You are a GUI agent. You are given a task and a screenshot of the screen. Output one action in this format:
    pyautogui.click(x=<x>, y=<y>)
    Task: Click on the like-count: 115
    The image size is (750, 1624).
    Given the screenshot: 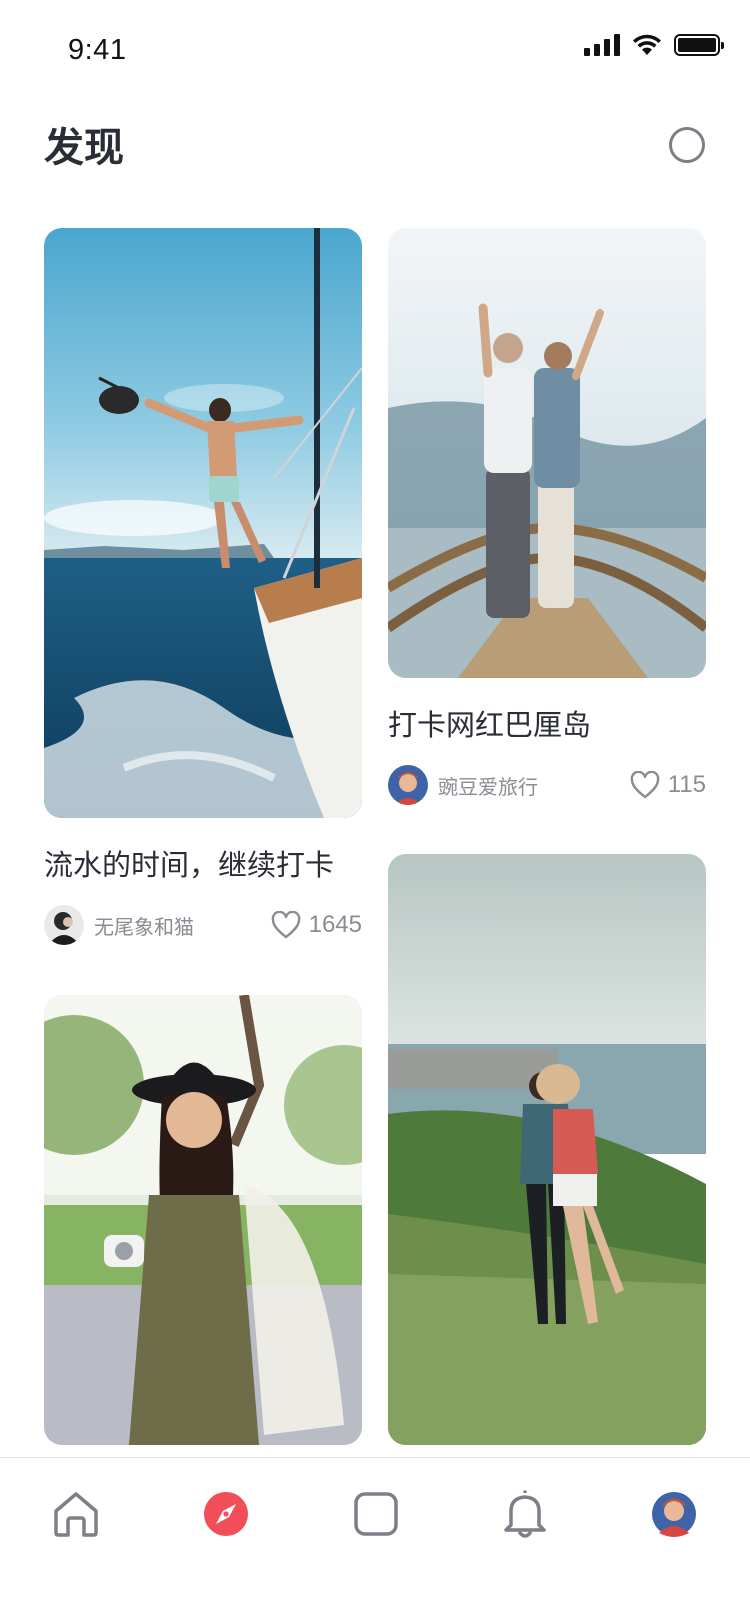 What is the action you would take?
    pyautogui.click(x=686, y=784)
    